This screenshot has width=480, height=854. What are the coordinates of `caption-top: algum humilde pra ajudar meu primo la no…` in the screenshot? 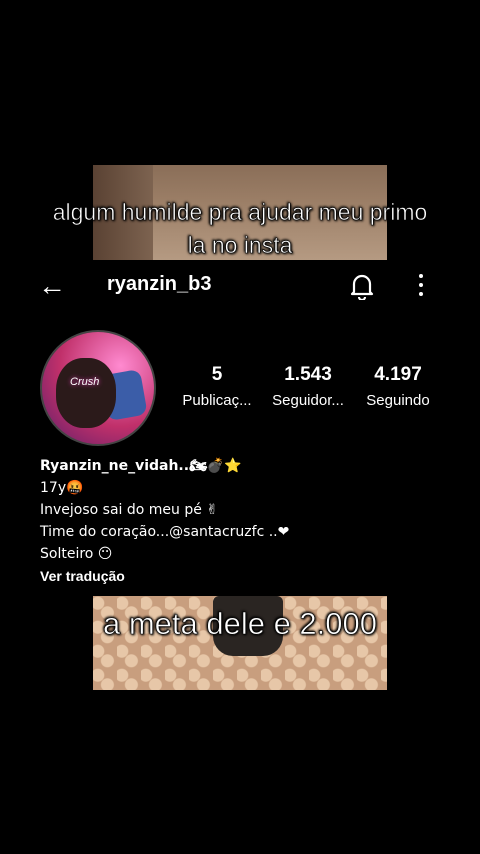 It's located at (240, 229).